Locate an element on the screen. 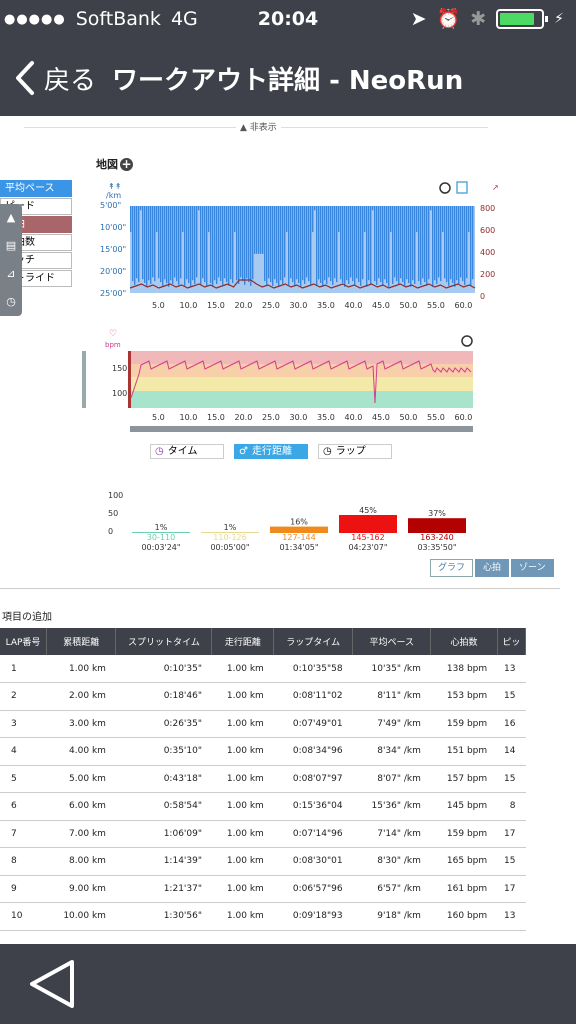 Image resolution: width=576 pixels, height=1024 pixels. expand-icon: ▲ is located at coordinates (11, 218).